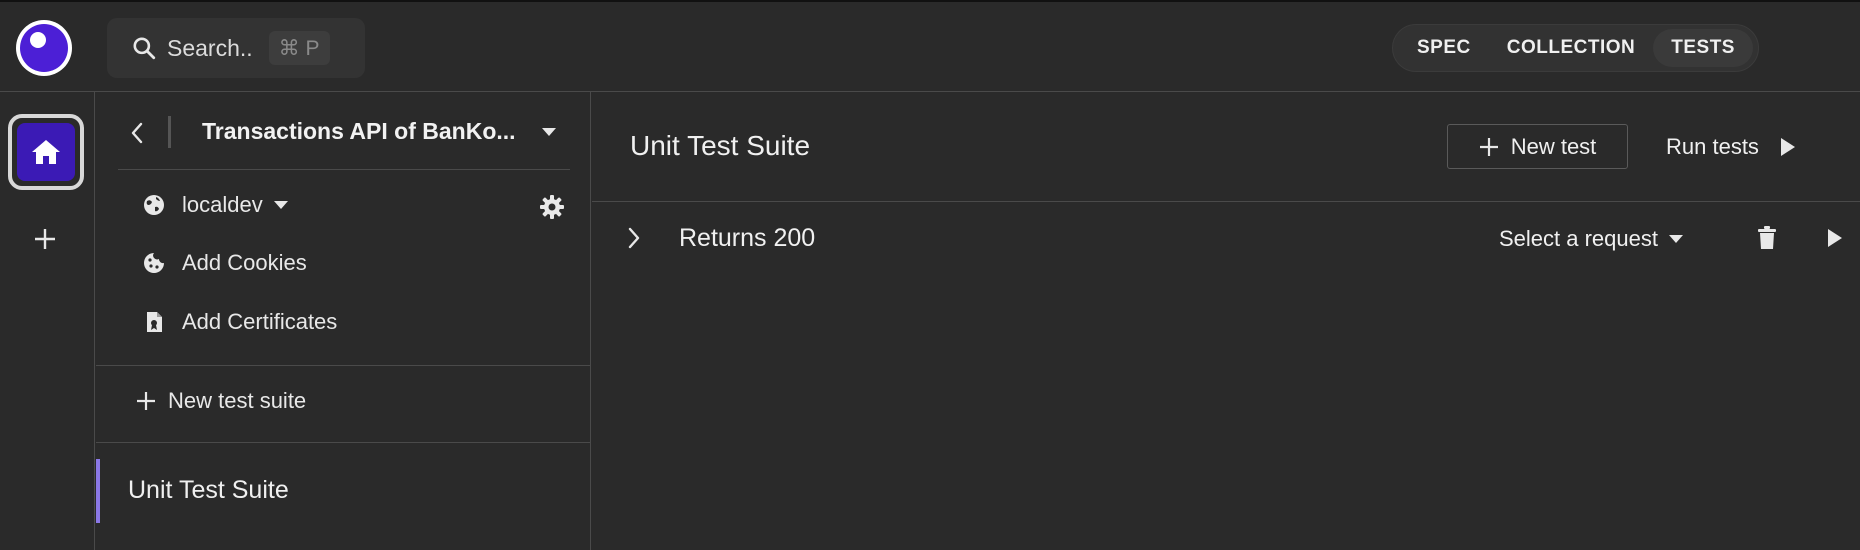  What do you see at coordinates (144, 48) in the screenshot?
I see `search-icon` at bounding box center [144, 48].